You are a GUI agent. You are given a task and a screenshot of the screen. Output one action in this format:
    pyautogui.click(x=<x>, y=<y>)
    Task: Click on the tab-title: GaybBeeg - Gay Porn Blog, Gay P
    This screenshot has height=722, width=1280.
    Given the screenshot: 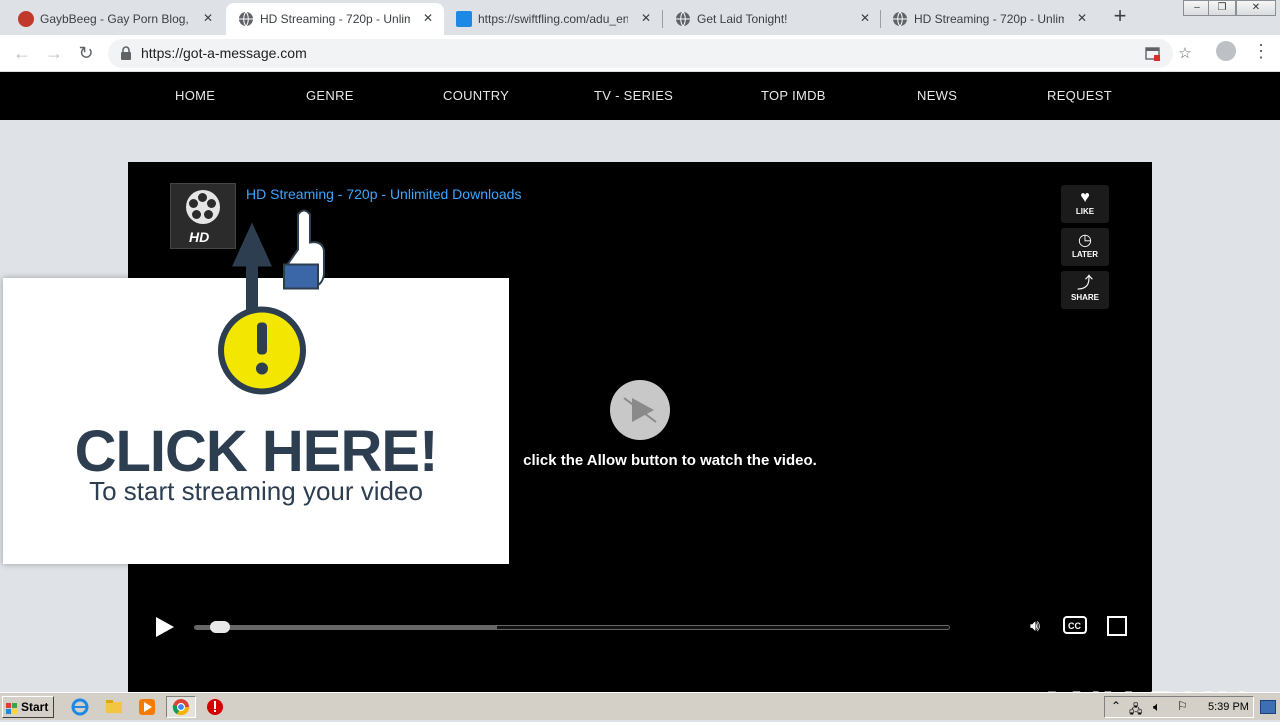 What is the action you would take?
    pyautogui.click(x=115, y=19)
    